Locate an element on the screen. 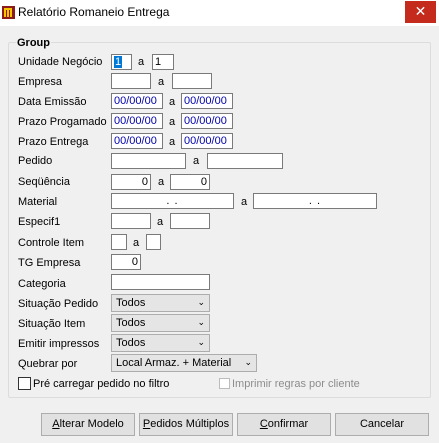 The image size is (439, 443). imprimir-regras-label: Imprimir regras por cliente is located at coordinates (296, 384).